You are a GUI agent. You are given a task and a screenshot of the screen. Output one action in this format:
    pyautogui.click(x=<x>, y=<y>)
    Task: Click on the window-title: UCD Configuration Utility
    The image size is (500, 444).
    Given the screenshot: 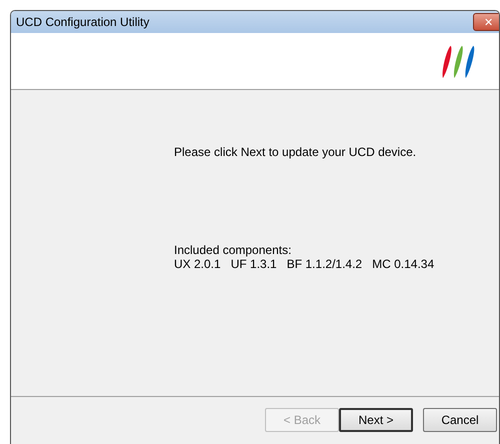 What is the action you would take?
    pyautogui.click(x=83, y=22)
    